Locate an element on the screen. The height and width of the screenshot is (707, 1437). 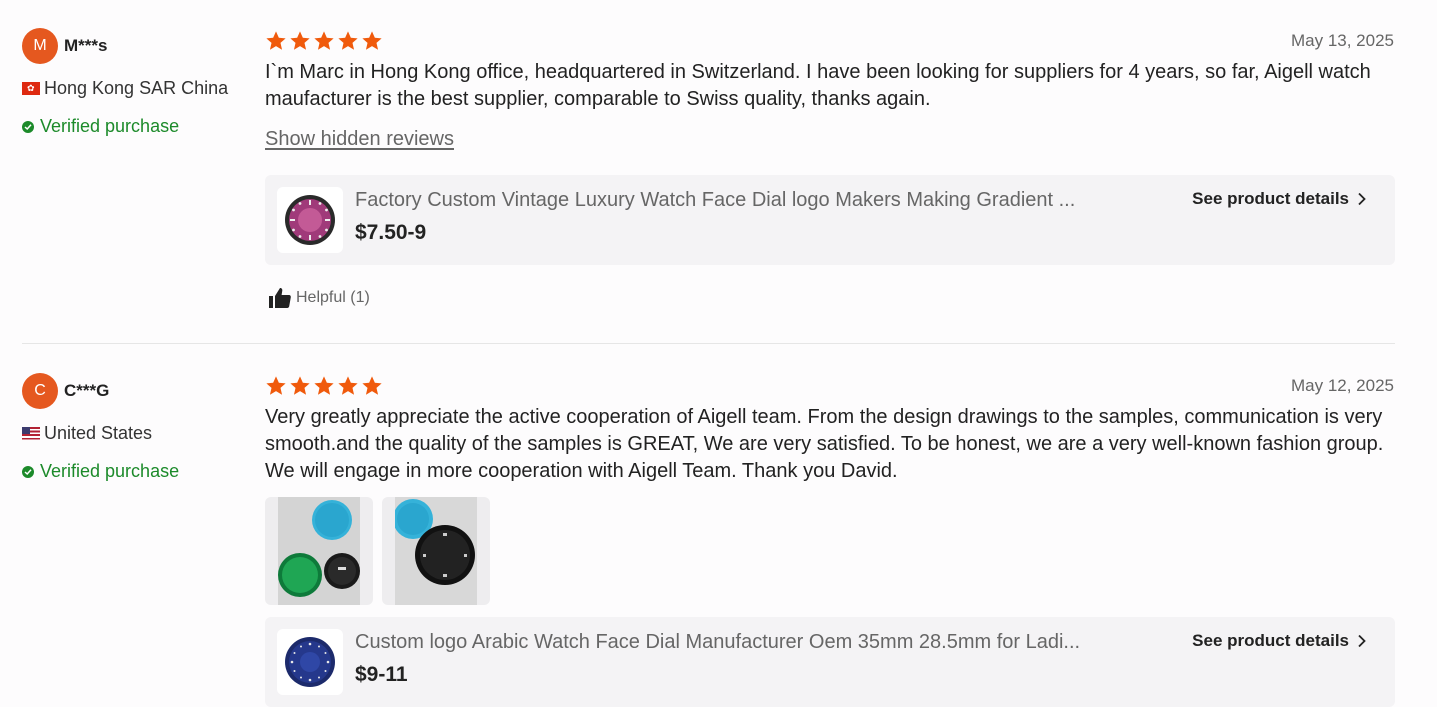
show-hidden-reviews-link: Show hidden reviews is located at coordinates (359, 139).